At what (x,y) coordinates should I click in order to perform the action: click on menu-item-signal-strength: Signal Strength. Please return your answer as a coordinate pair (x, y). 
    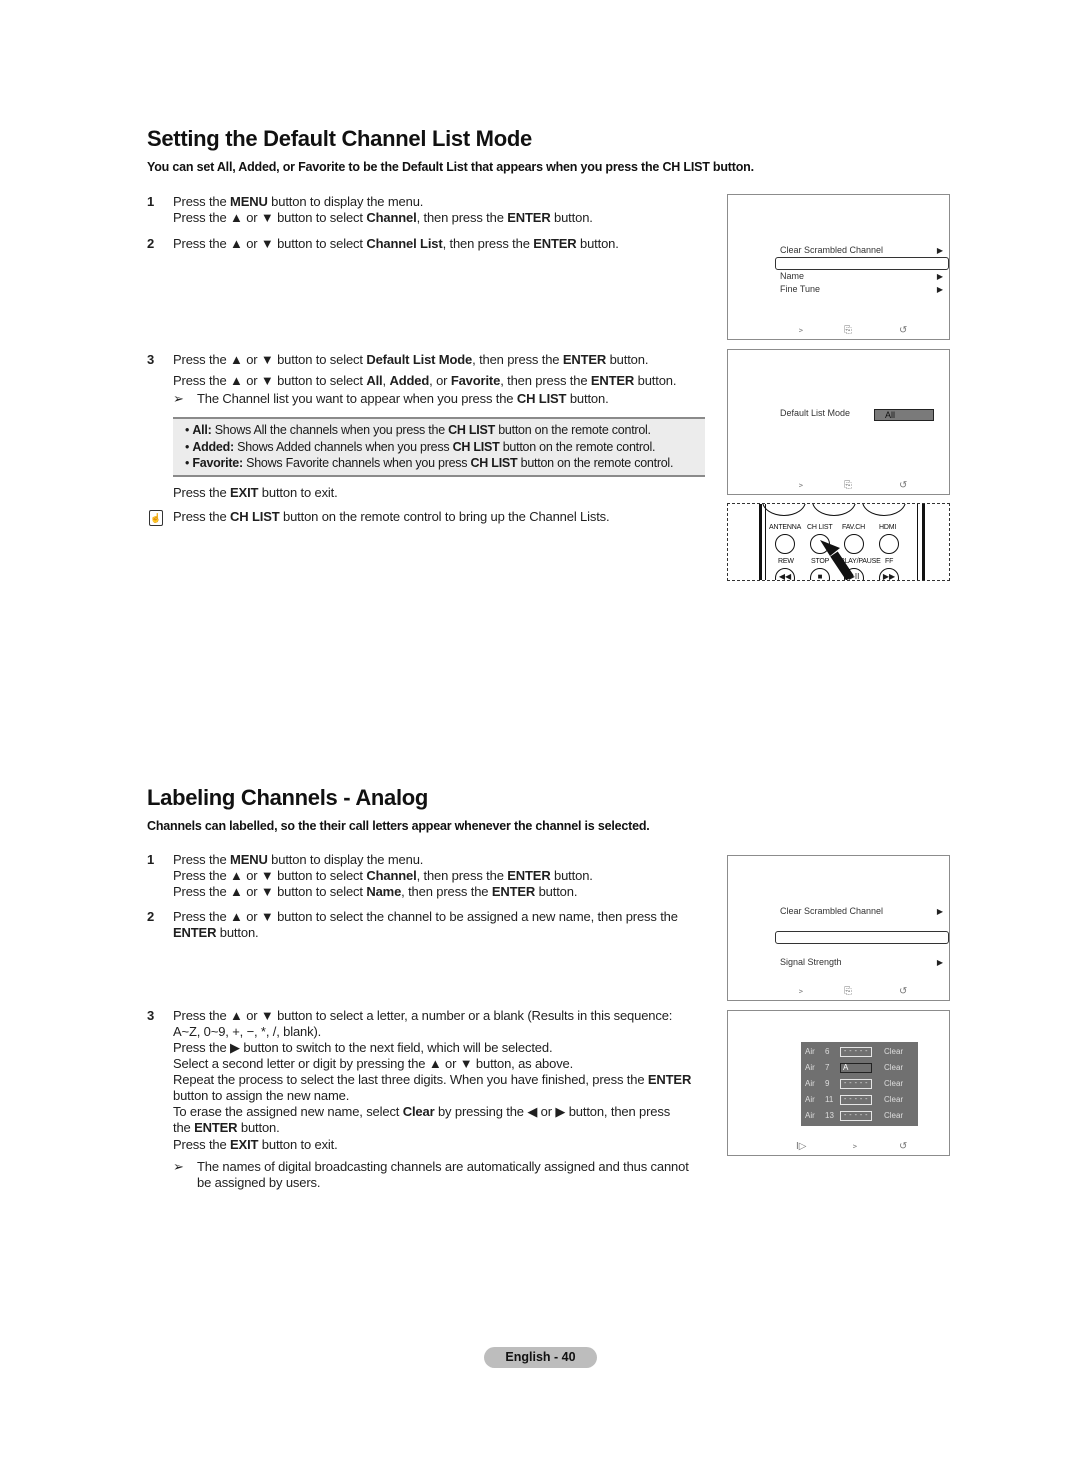
    Looking at the image, I should click on (811, 962).